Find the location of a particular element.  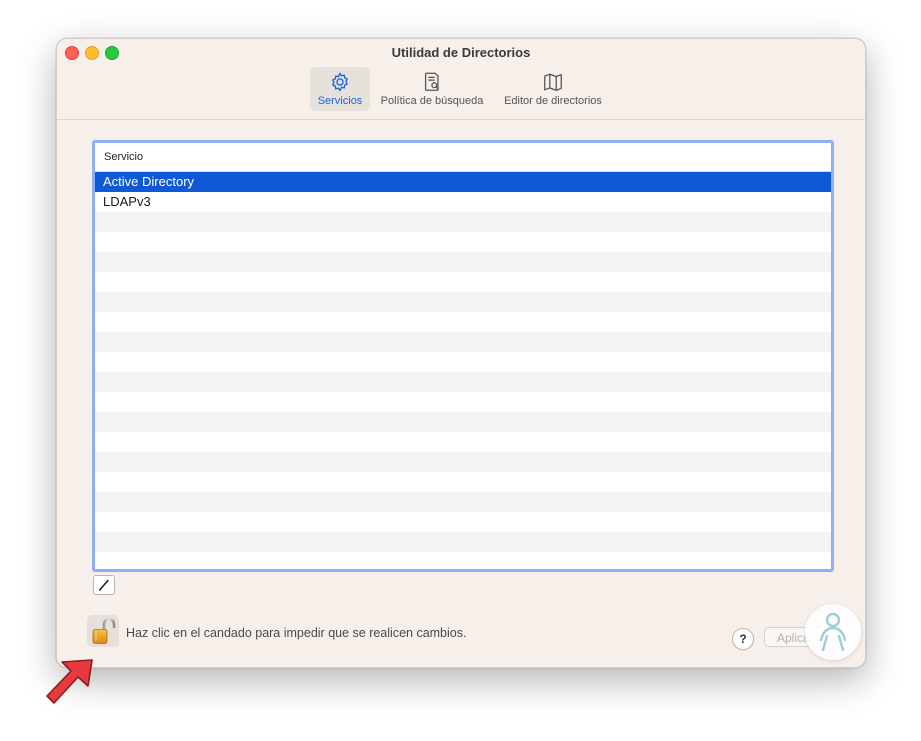

watermark-person-icon is located at coordinates (833, 632).